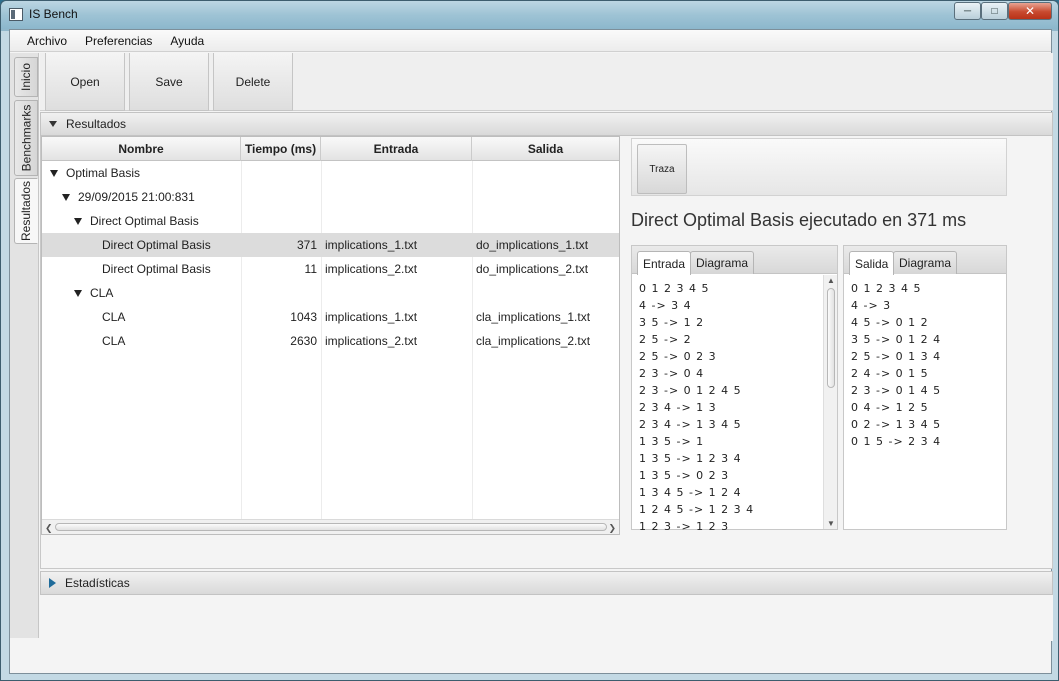  I want to click on trace-toolbar: Traza, so click(819, 167).